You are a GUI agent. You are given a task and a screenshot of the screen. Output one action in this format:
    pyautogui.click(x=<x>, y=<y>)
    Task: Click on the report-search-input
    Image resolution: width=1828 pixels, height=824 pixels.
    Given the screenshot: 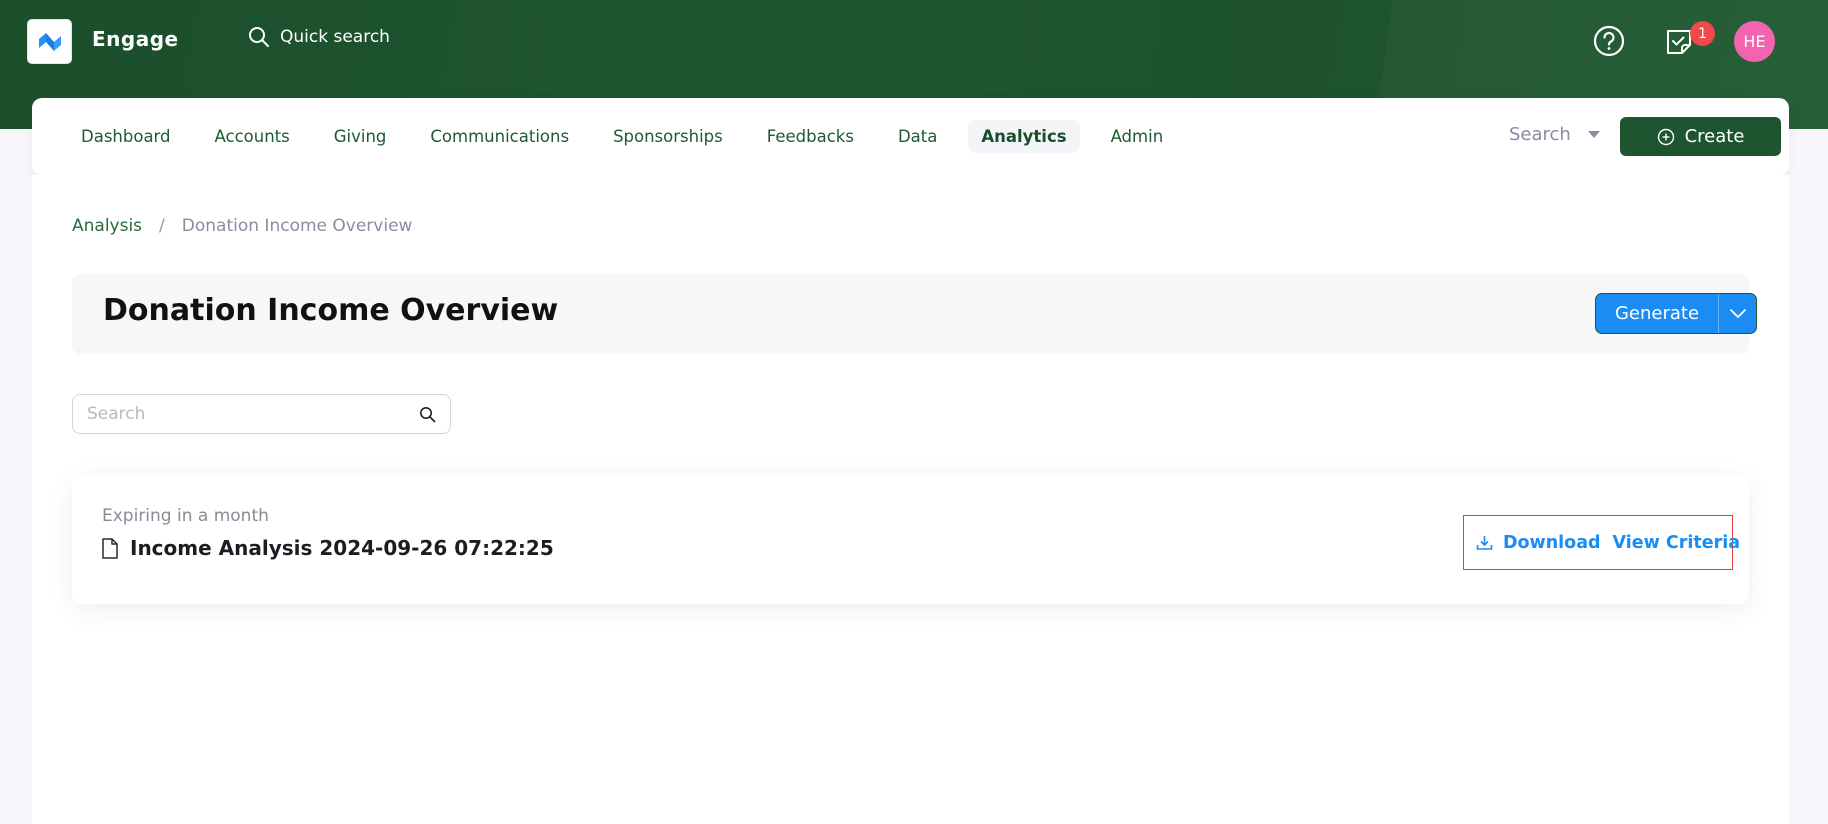 What is the action you would take?
    pyautogui.click(x=253, y=414)
    